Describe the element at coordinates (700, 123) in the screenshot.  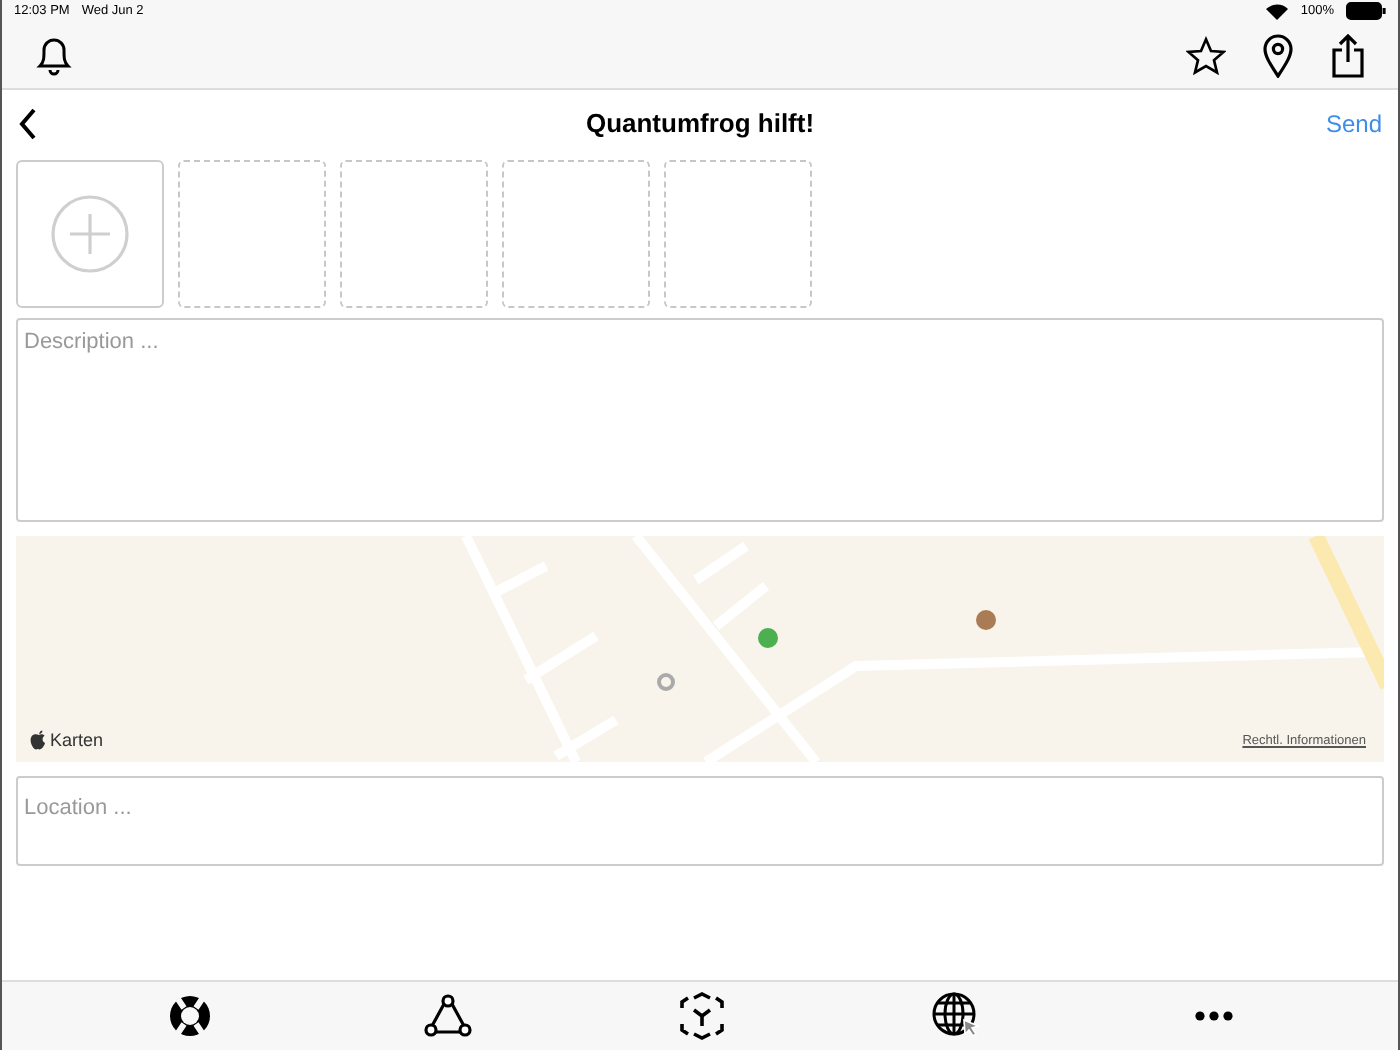
I see `screen-title: Quantumfrog hilft!` at that location.